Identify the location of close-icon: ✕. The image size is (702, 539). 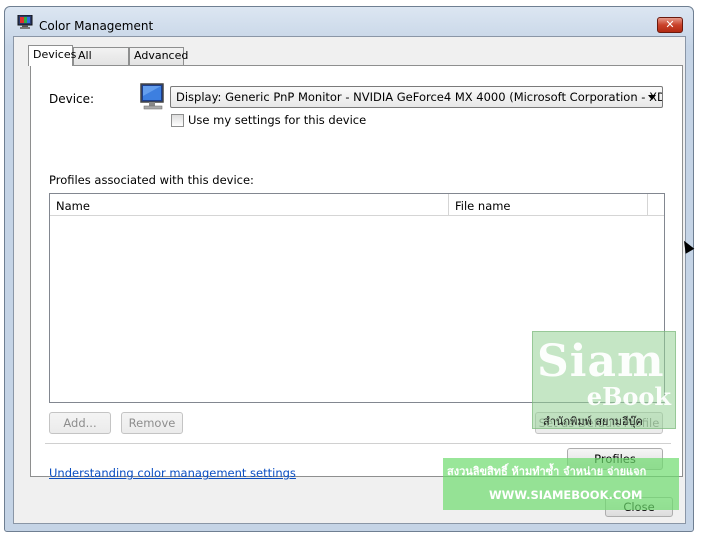
(670, 24).